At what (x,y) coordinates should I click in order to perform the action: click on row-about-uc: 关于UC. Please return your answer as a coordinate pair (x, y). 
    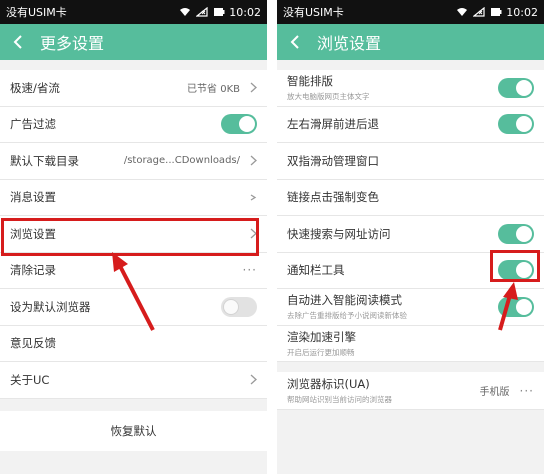
    Looking at the image, I should click on (133, 380).